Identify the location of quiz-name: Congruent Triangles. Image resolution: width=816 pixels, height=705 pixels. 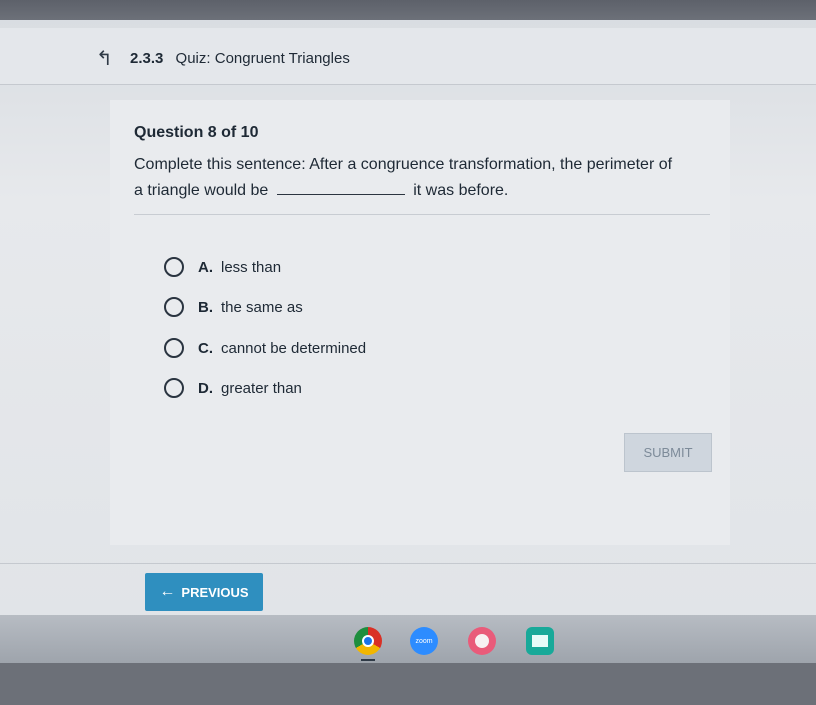
(282, 58).